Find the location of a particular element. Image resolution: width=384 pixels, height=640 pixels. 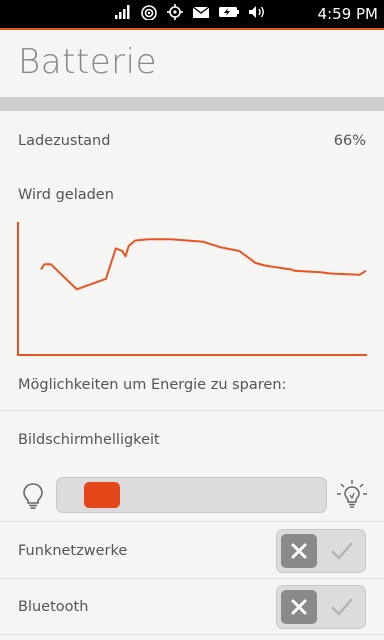

status-accent-line is located at coordinates (192, 29).